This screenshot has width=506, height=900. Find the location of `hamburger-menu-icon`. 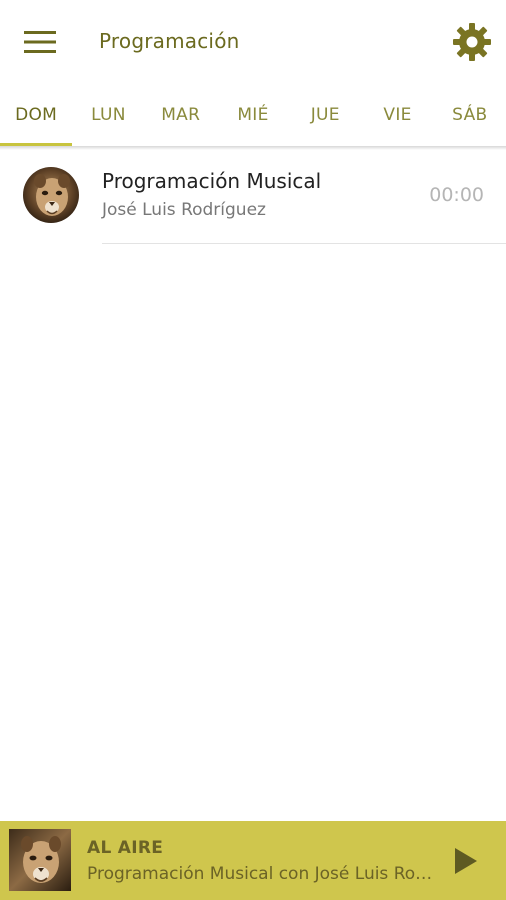

hamburger-menu-icon is located at coordinates (40, 42).